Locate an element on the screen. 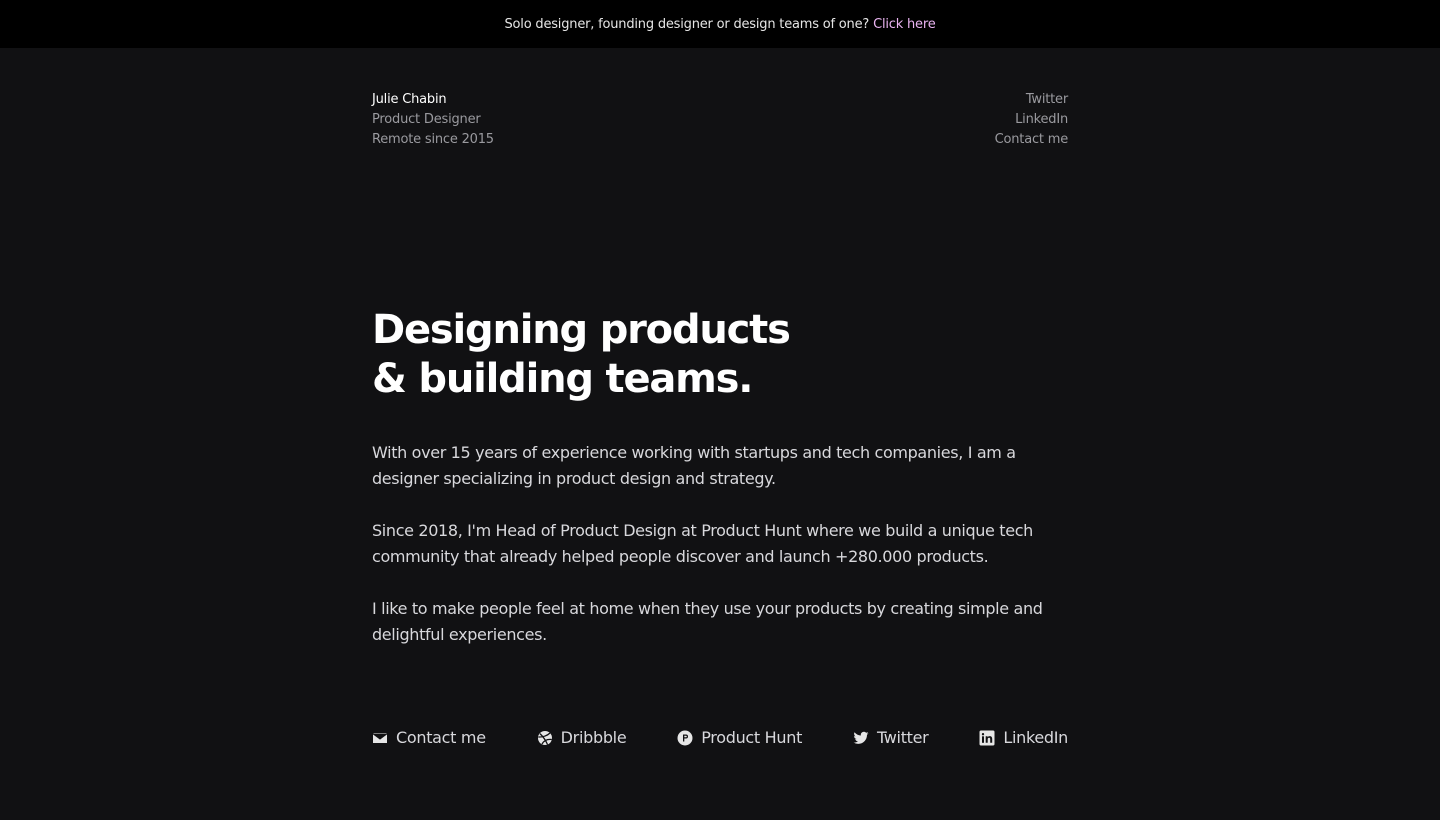 The width and height of the screenshot is (1440, 820). footer-dribbble-link: Dribbble is located at coordinates (582, 737).